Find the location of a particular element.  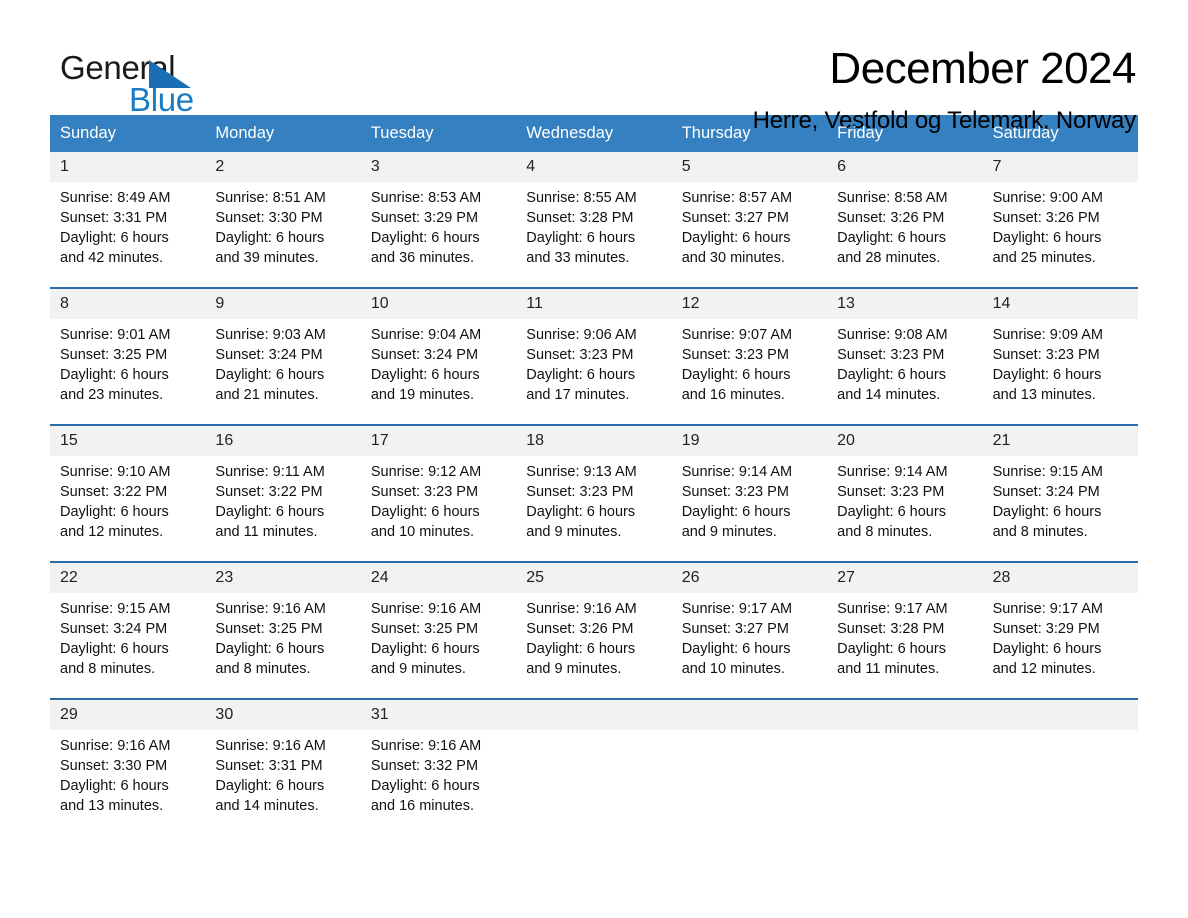

day-number: 21 is located at coordinates (1060, 441).